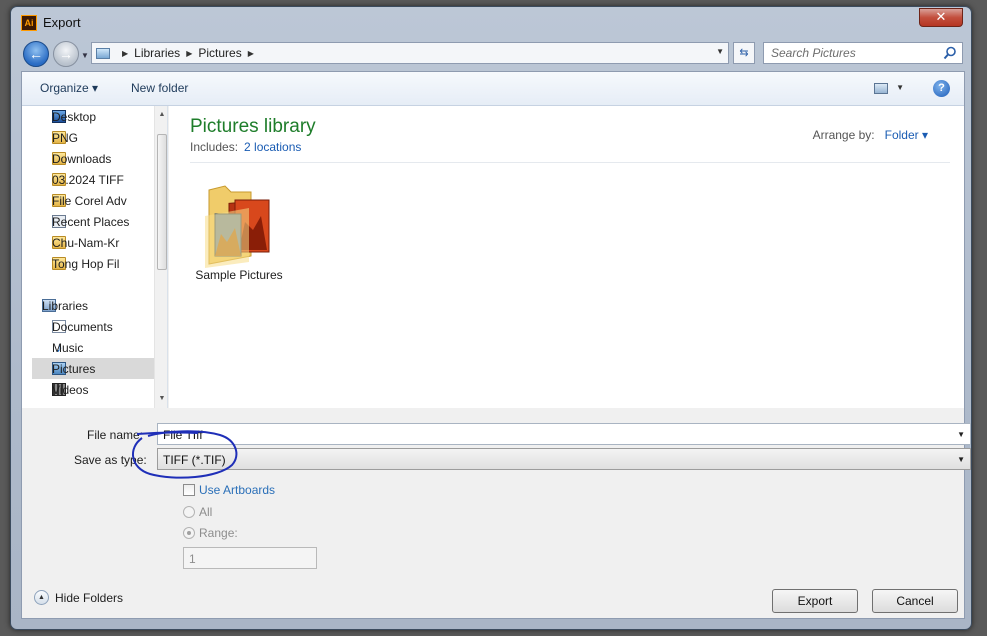 Image resolution: width=987 pixels, height=636 pixels. What do you see at coordinates (115, 435) in the screenshot?
I see `file-name-label: File name:` at bounding box center [115, 435].